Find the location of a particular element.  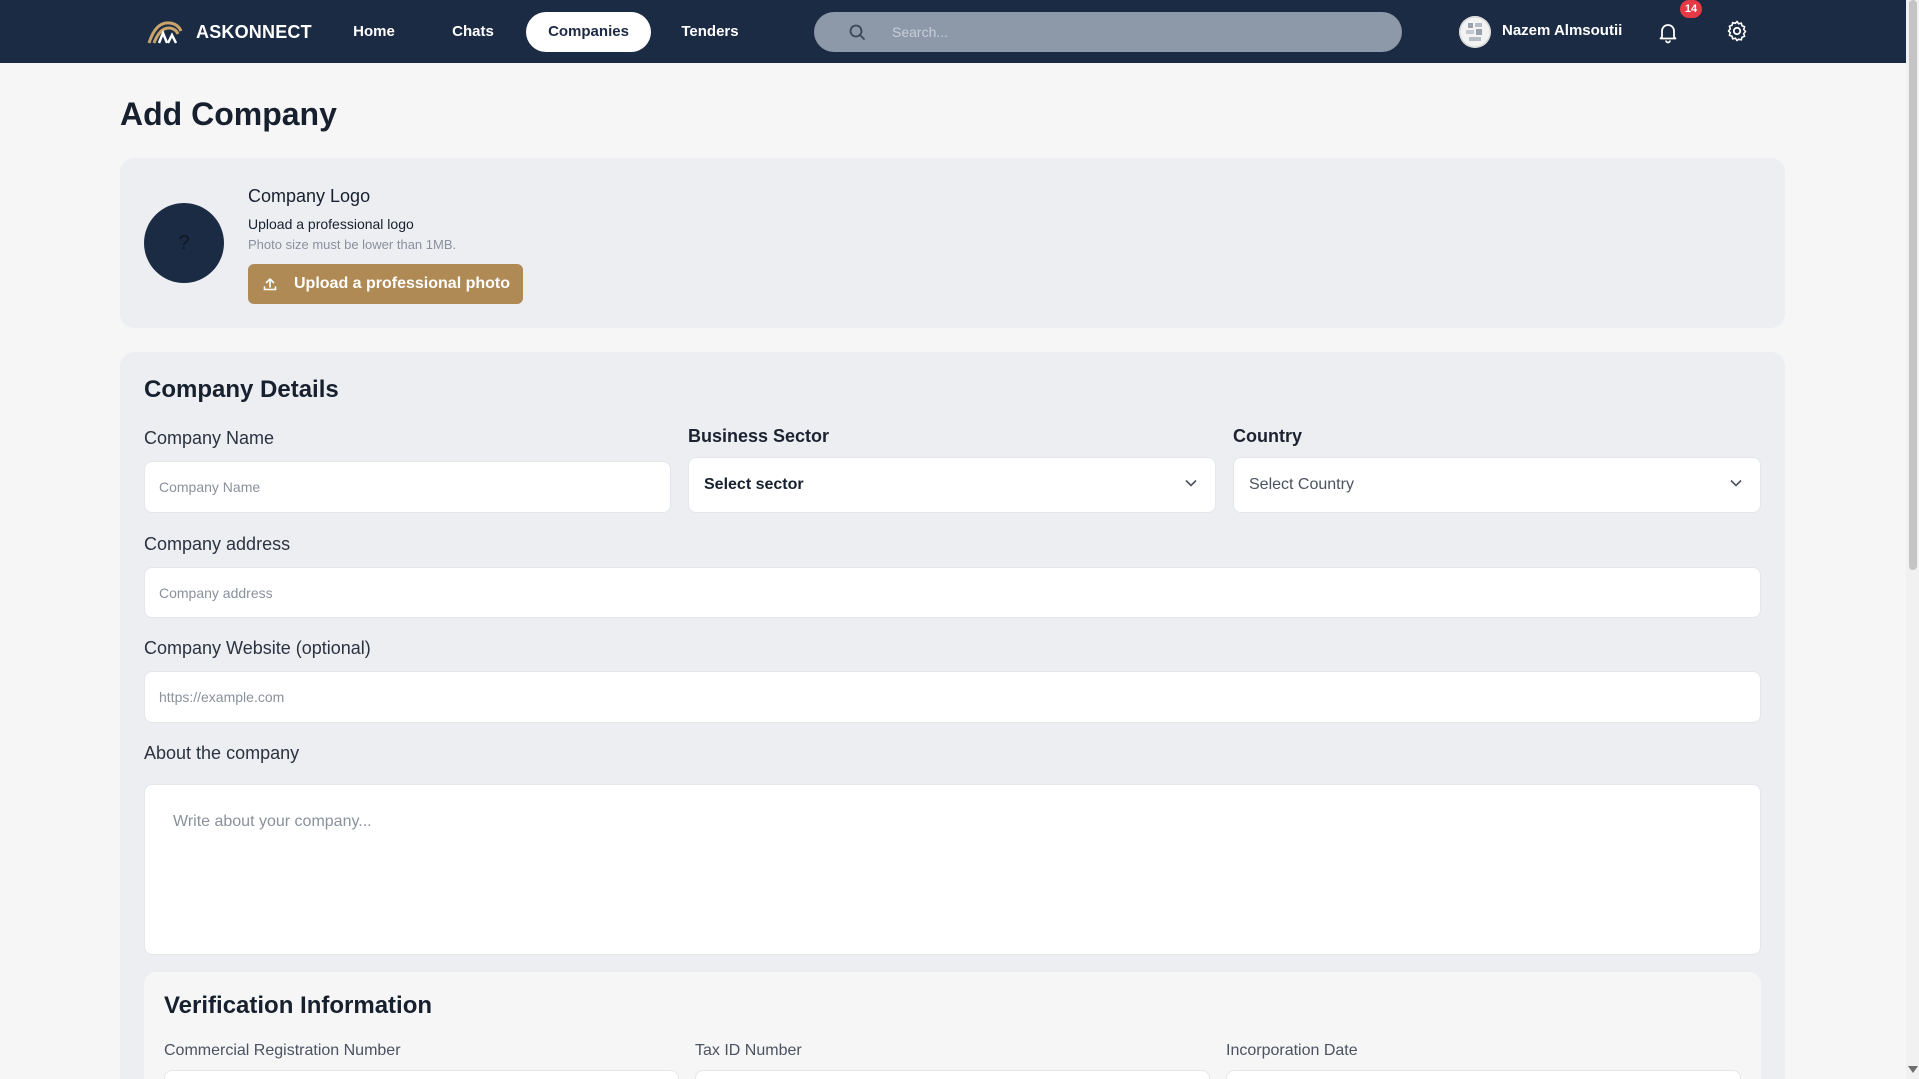

business-sector-label: Business Sector is located at coordinates (759, 436).